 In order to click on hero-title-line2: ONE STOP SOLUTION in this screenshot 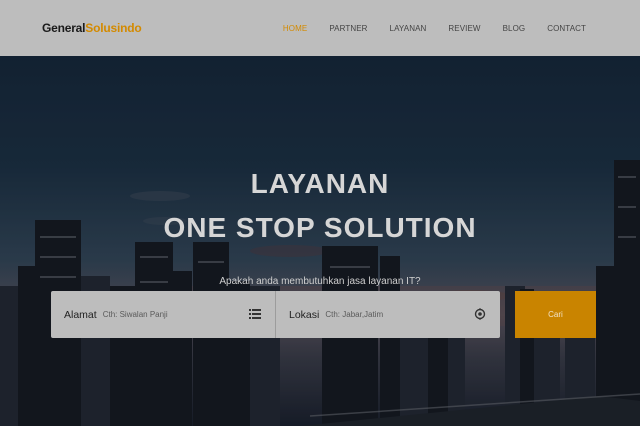, I will do `click(320, 227)`.